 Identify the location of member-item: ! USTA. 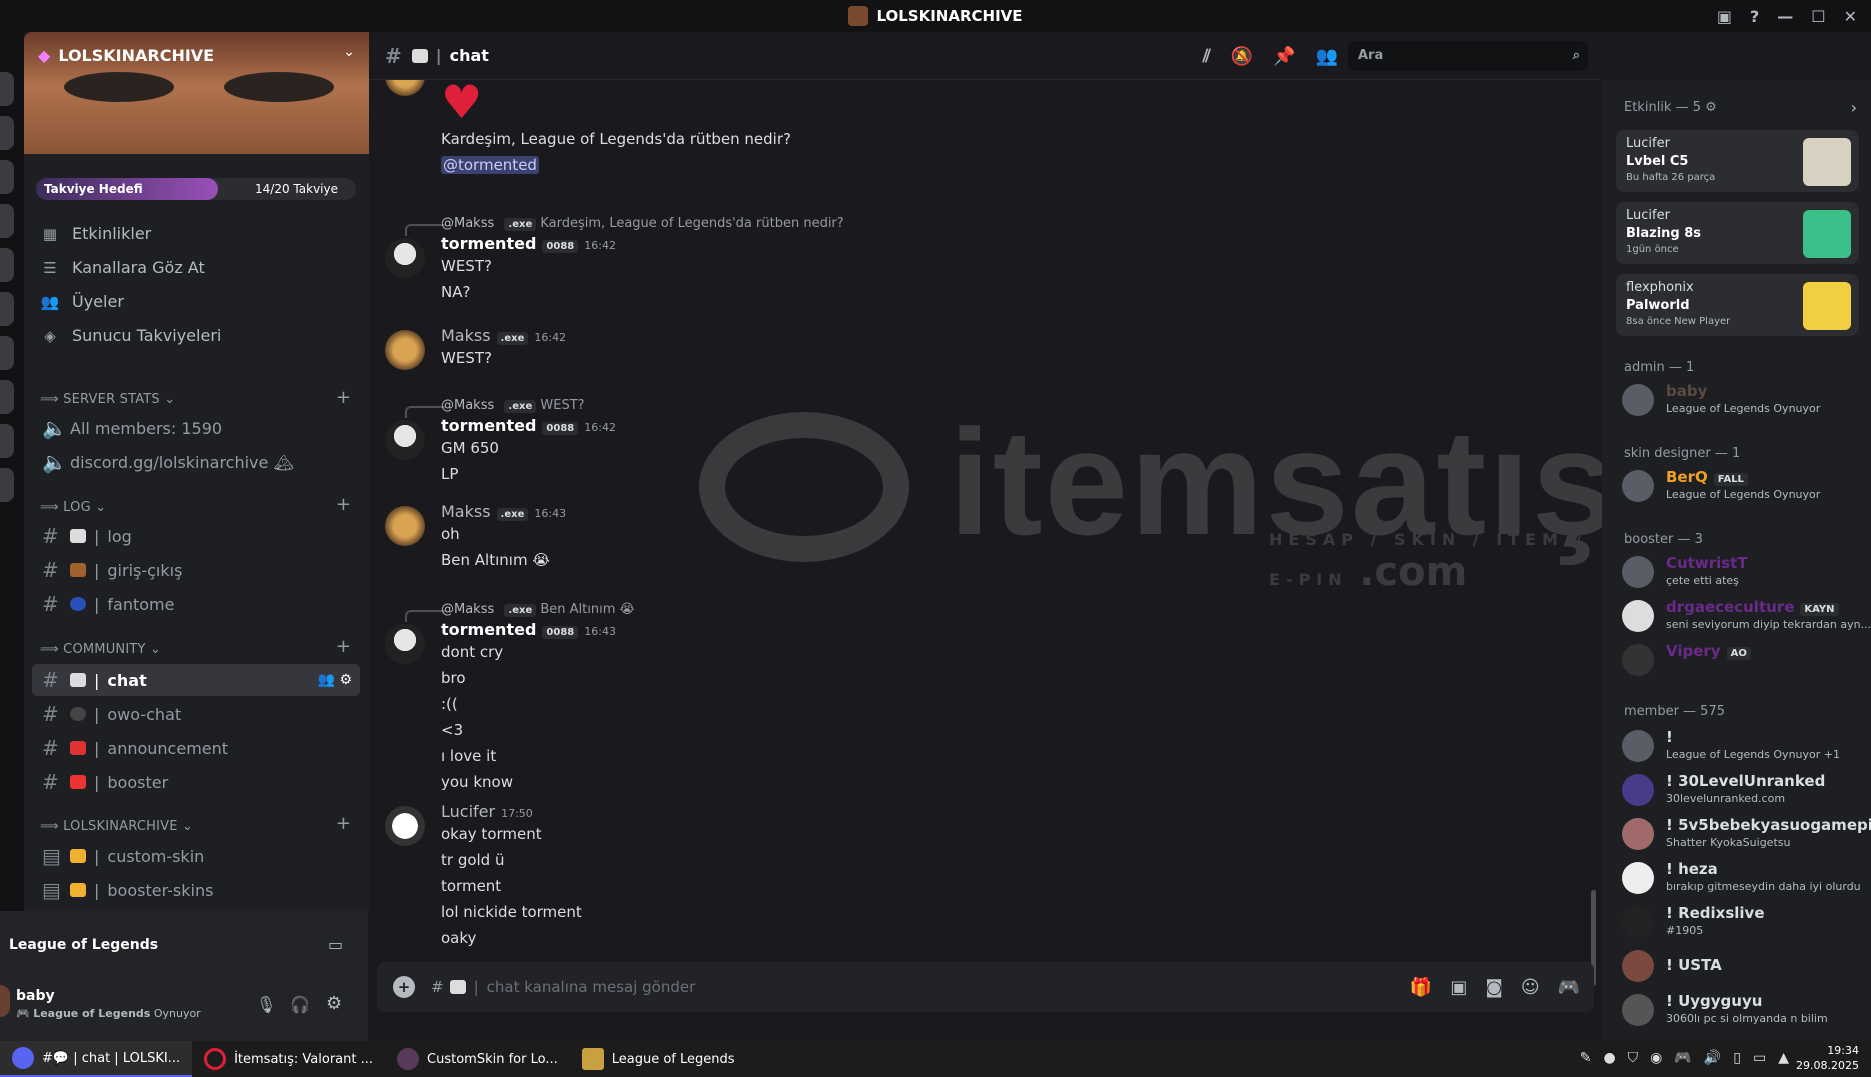
(1742, 966).